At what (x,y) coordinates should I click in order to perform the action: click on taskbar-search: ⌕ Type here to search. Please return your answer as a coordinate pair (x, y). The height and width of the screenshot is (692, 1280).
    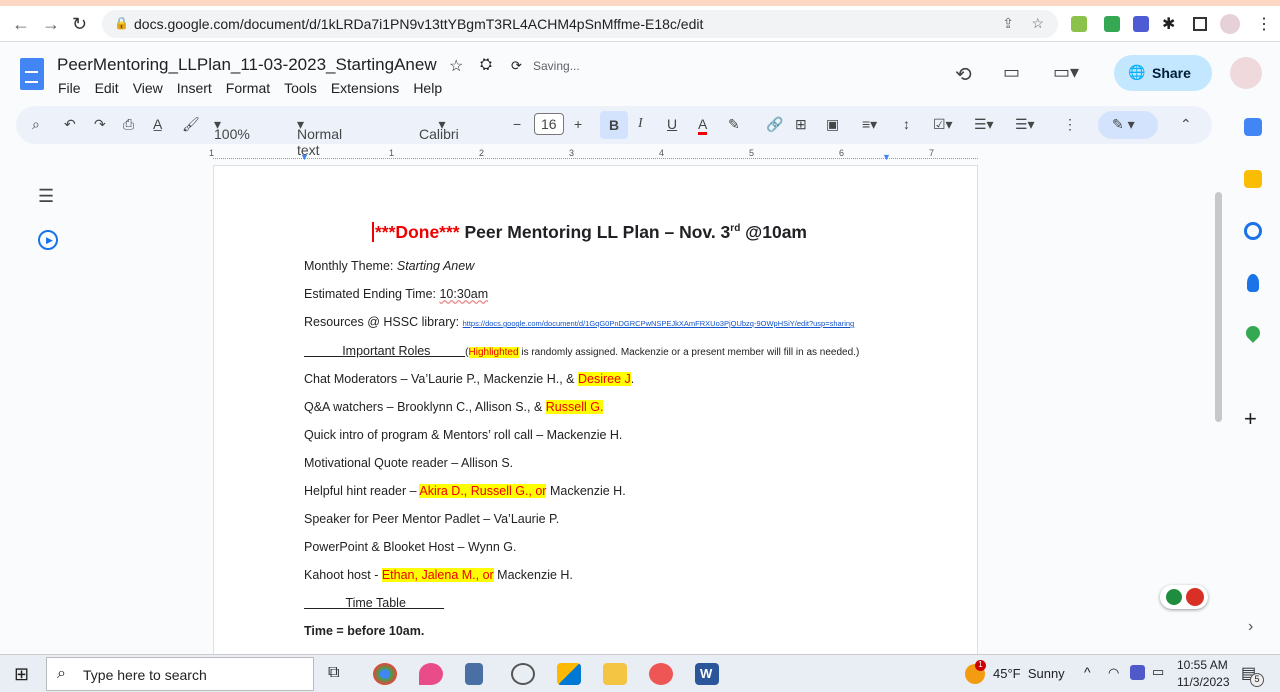
    Looking at the image, I should click on (180, 674).